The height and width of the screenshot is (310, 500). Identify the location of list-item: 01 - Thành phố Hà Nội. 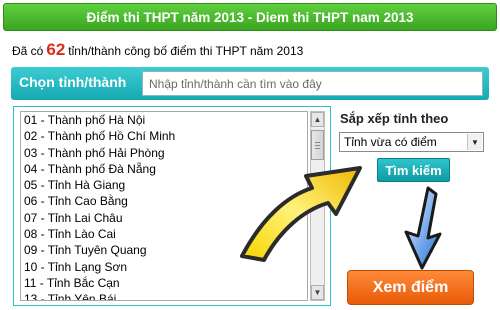
(164, 120).